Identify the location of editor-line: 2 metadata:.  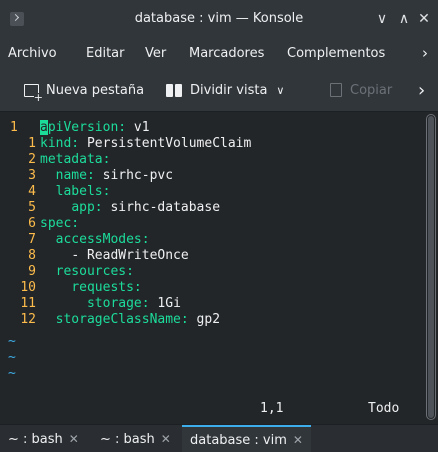
(55, 160).